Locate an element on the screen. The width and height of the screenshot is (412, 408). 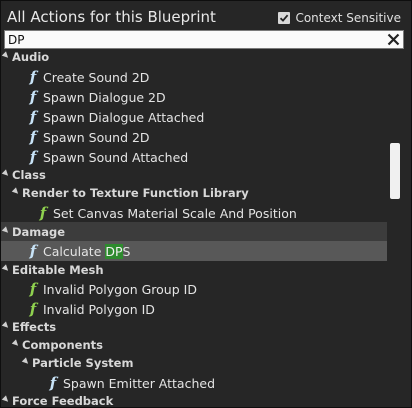
action-spawn-dialogue-attached: f Spawn Dialogue Attached is located at coordinates (194, 117).